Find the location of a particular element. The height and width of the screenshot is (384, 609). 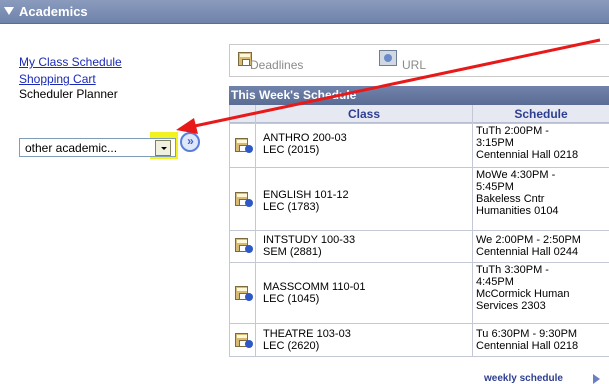

url-link: URL is located at coordinates (414, 65).